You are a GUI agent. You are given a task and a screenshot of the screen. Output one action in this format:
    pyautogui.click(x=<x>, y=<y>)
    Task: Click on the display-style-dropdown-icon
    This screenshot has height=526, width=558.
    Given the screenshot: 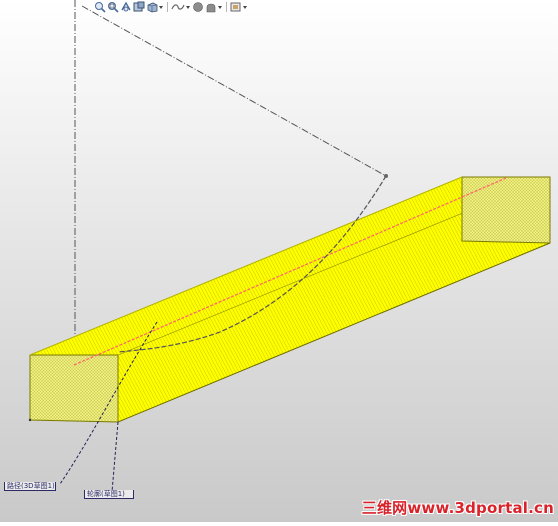 What is the action you would take?
    pyautogui.click(x=188, y=7)
    